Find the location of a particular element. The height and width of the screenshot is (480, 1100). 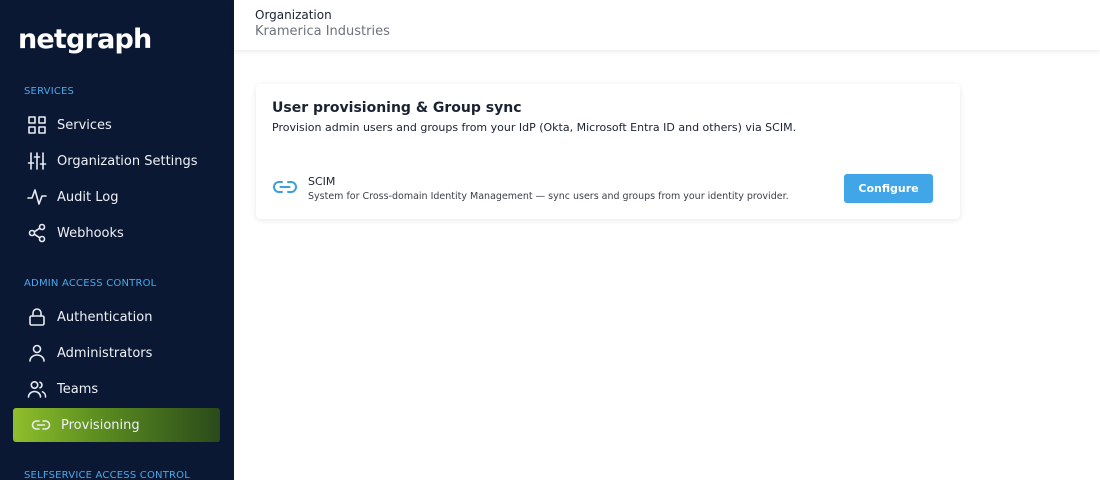

sidebar-item-webhooks: Webhooks is located at coordinates (116, 233).